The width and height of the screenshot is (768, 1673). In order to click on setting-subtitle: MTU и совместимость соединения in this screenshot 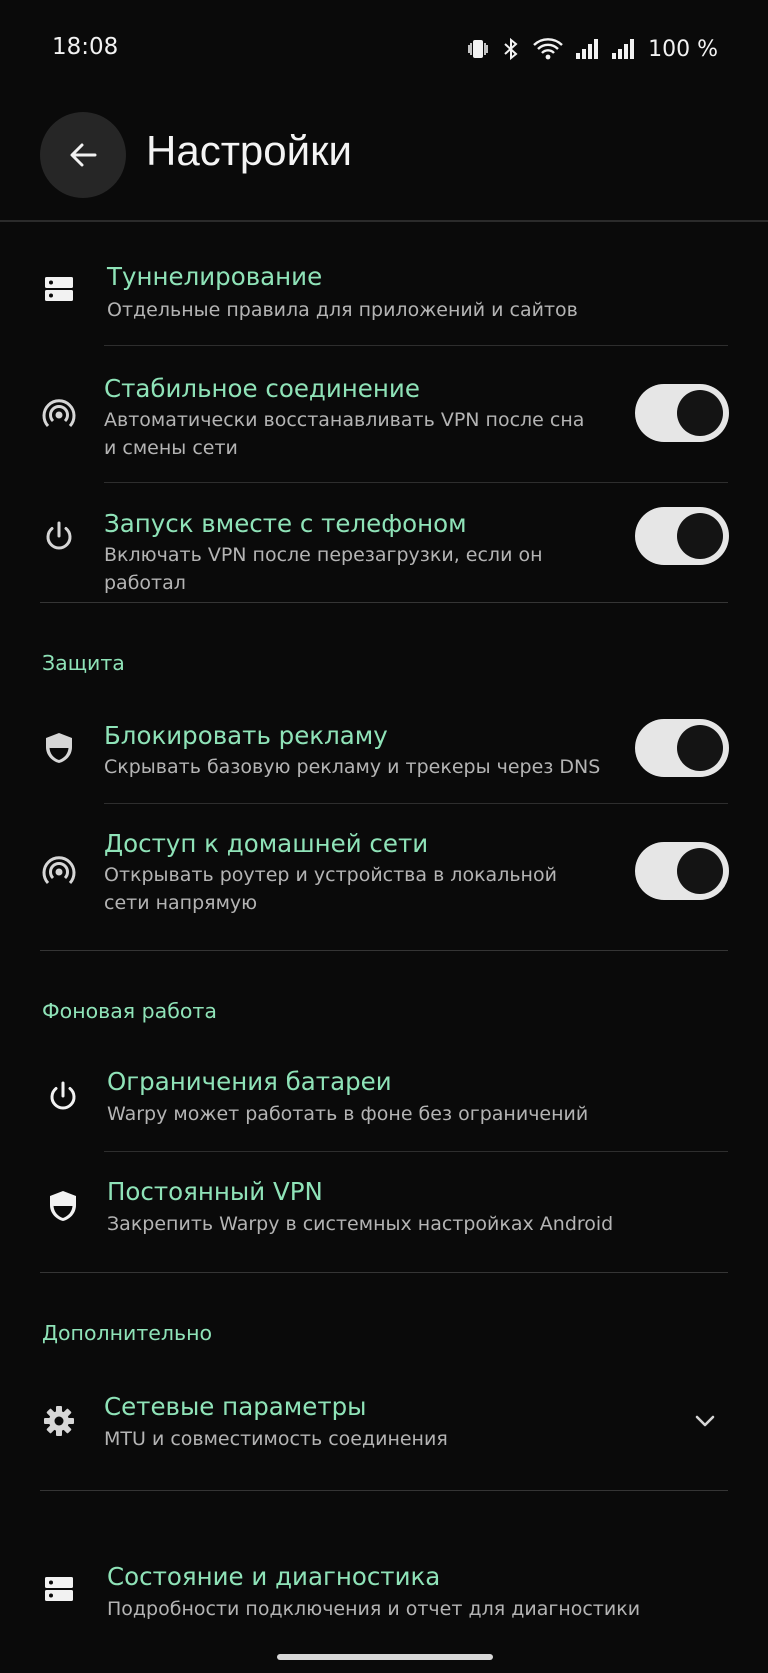, I will do `click(276, 1439)`.